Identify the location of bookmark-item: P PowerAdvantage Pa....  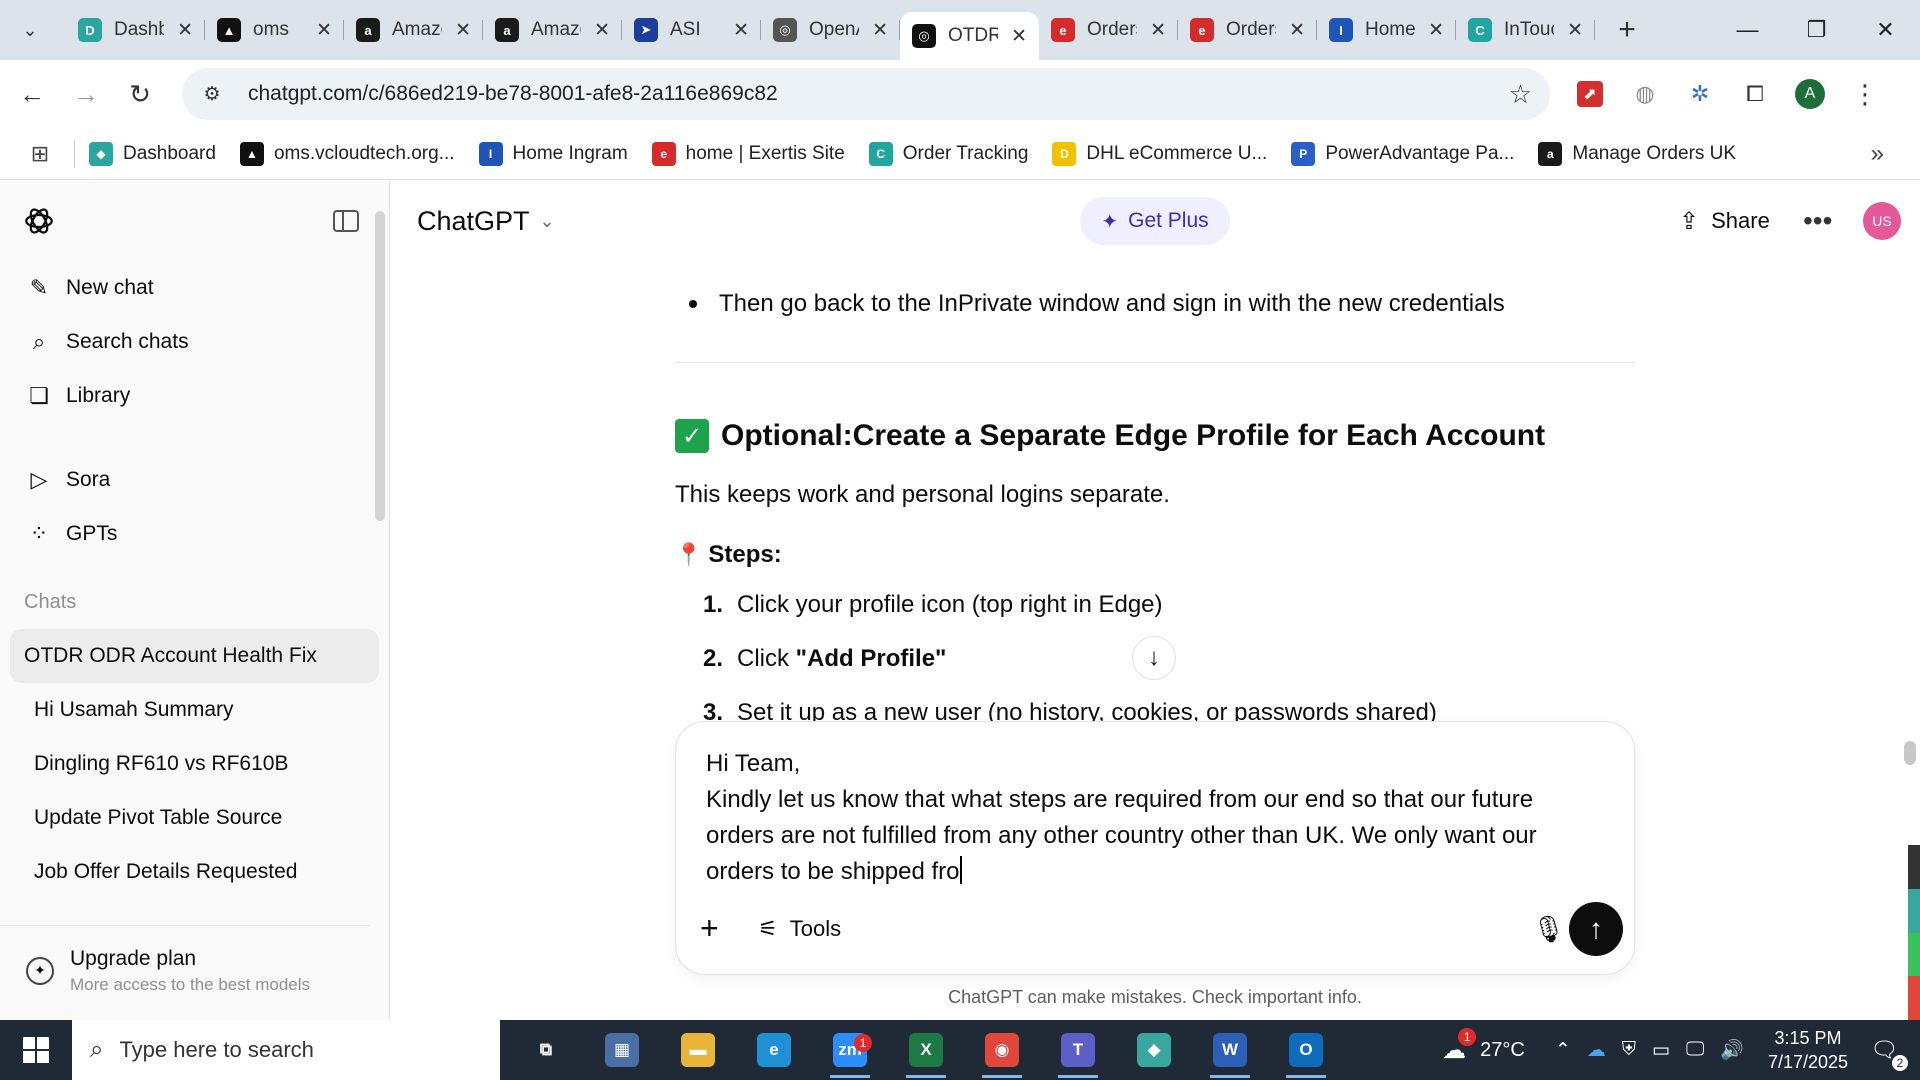
(1402, 153).